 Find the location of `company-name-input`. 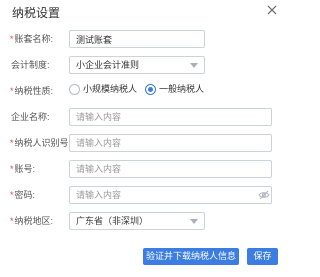

company-name-input is located at coordinates (170, 117).